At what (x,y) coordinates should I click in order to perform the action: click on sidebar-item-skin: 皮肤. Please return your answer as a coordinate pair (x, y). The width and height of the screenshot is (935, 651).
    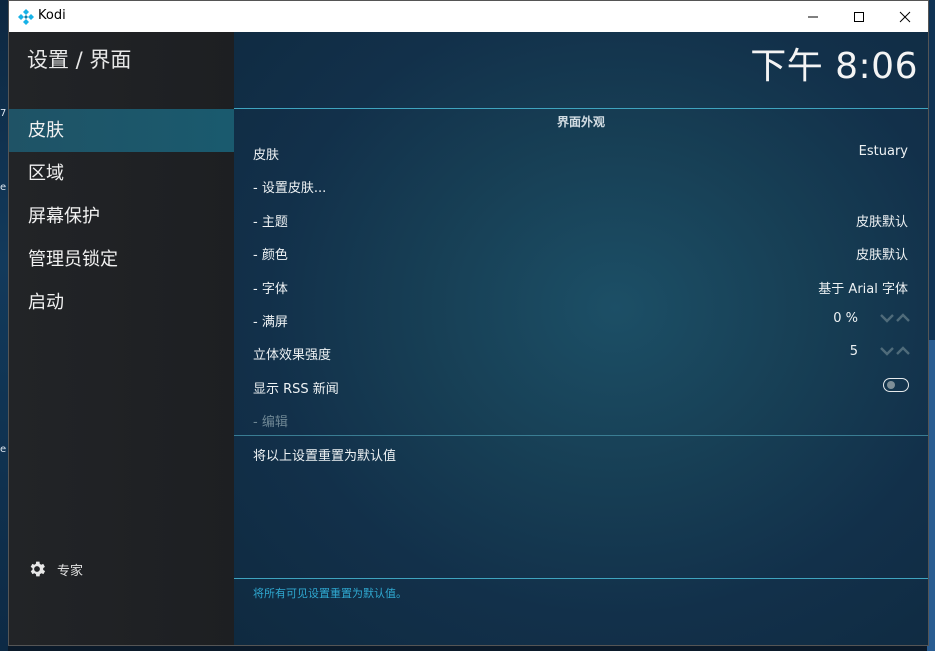
    Looking at the image, I should click on (121, 130).